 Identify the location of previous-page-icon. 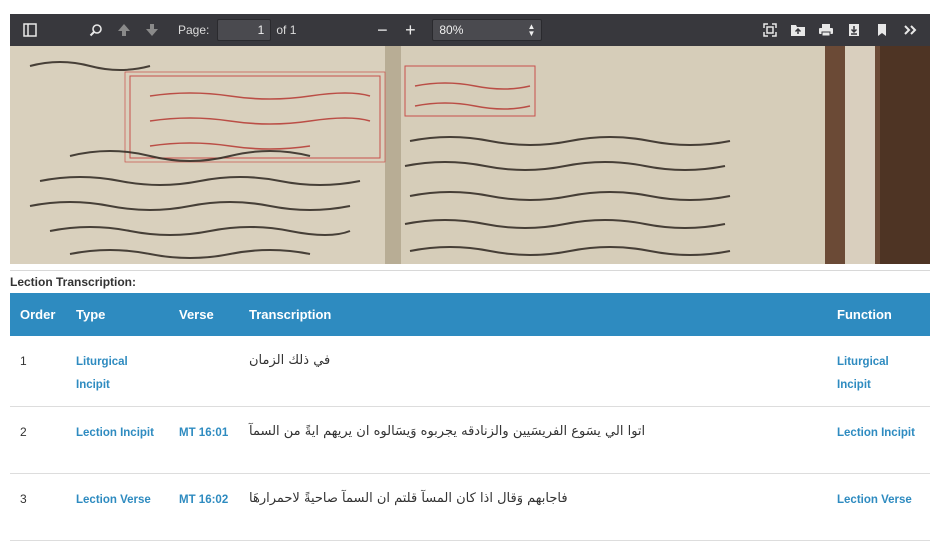
(124, 30).